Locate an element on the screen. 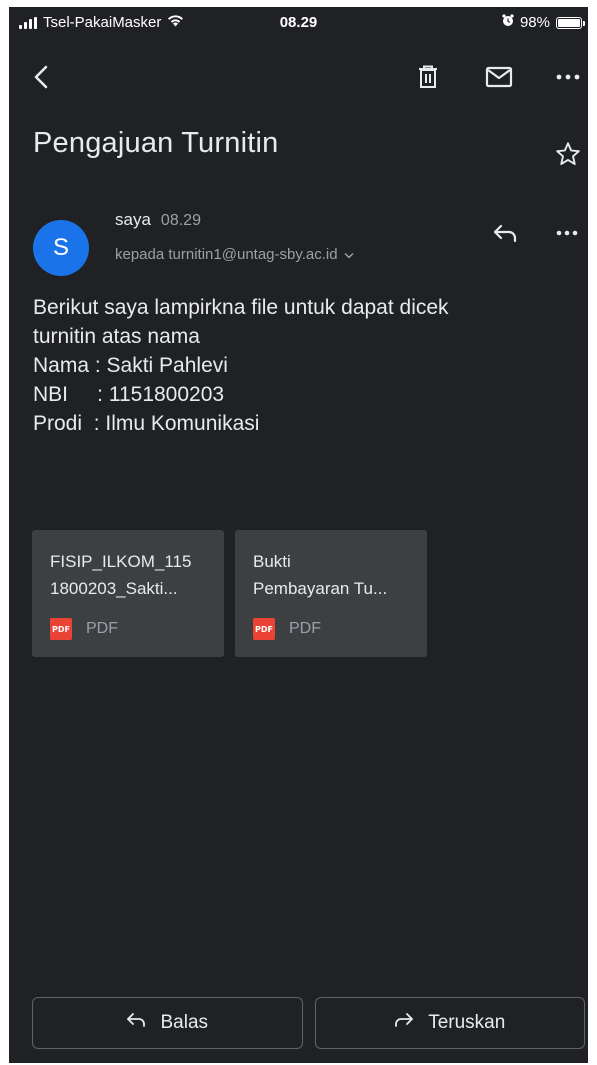 This screenshot has width=597, height=1065. battery-fill is located at coordinates (569, 22).